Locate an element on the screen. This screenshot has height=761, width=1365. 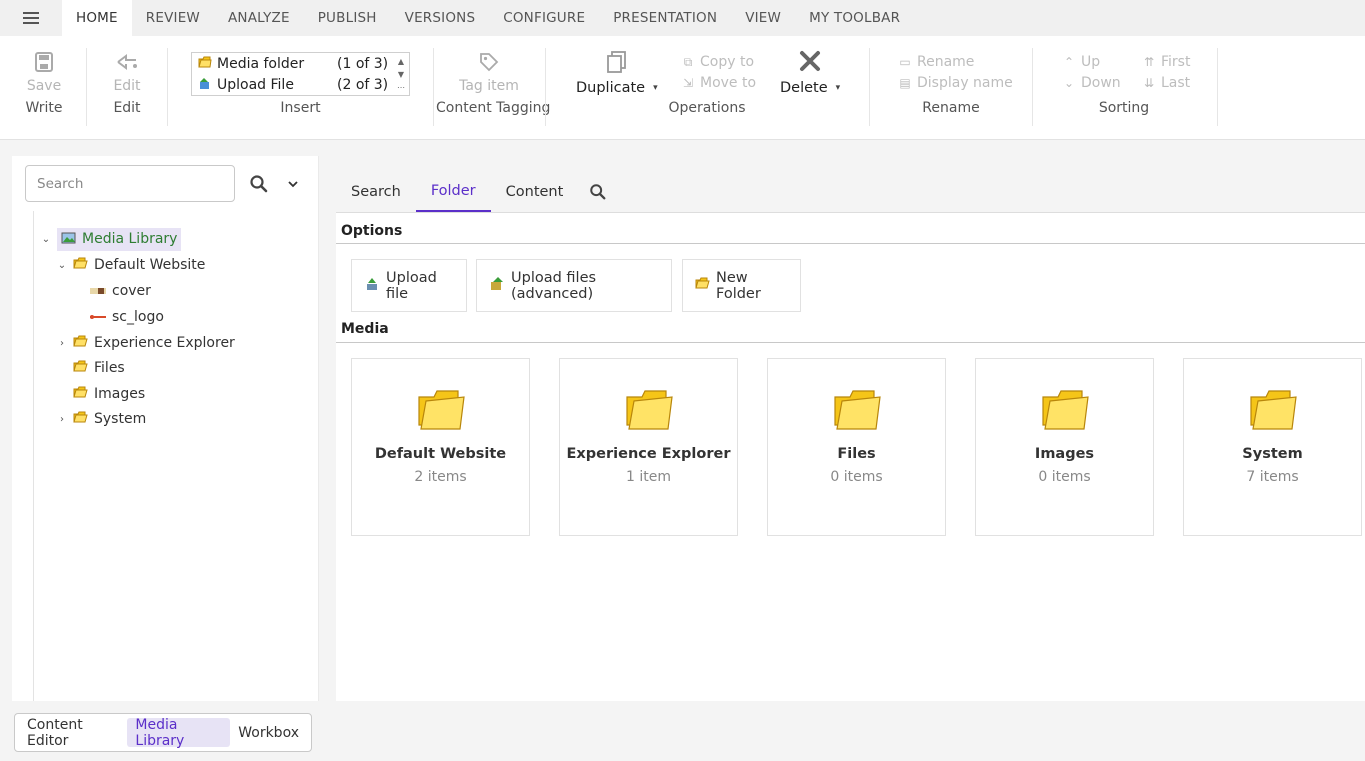
move-to-button: ⇲ Move to is located at coordinates (718, 83).